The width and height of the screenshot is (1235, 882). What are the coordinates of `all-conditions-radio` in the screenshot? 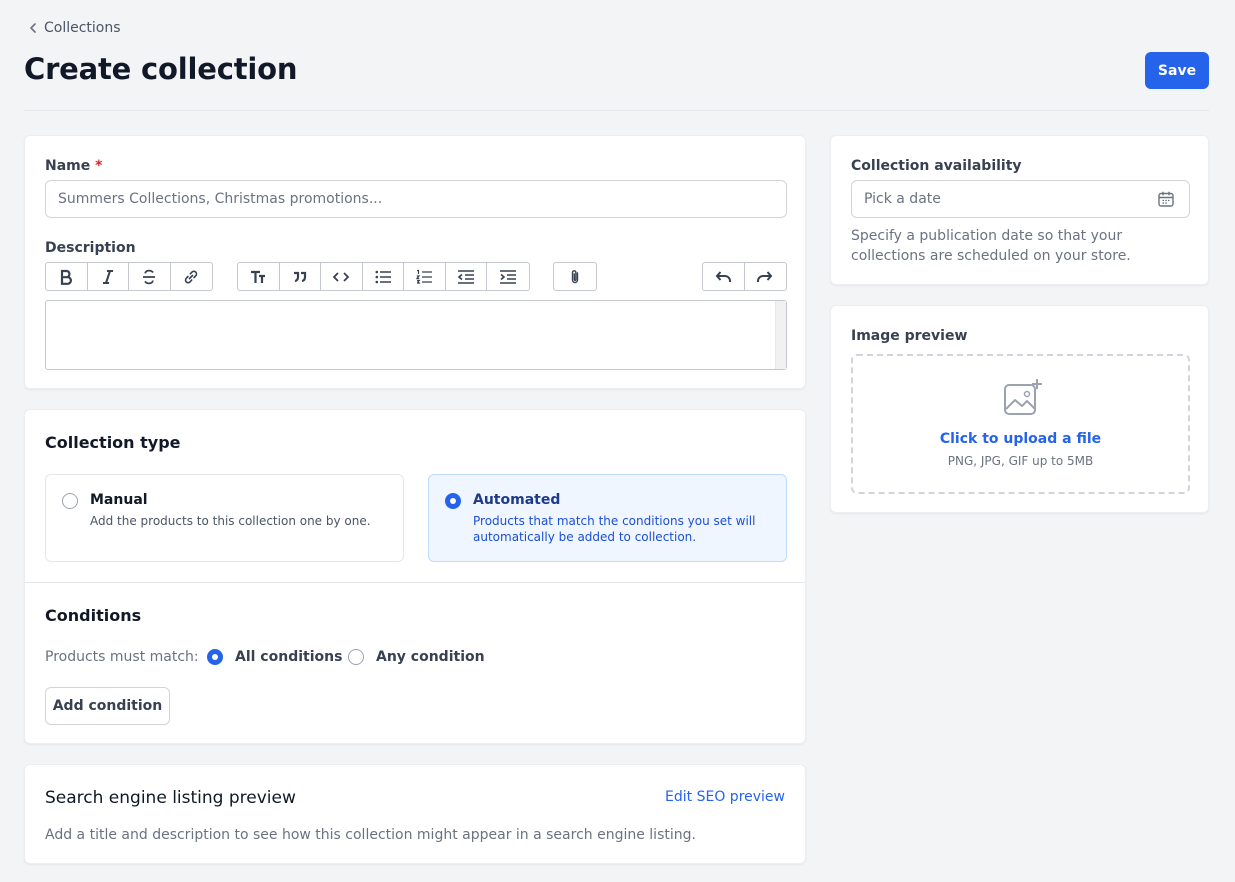 It's located at (215, 657).